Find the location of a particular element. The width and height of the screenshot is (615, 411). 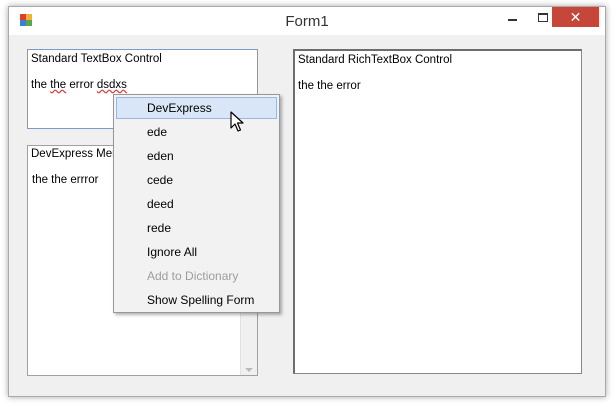

rich-textbox-label: Standard RichTextBox Control is located at coordinates (375, 60).